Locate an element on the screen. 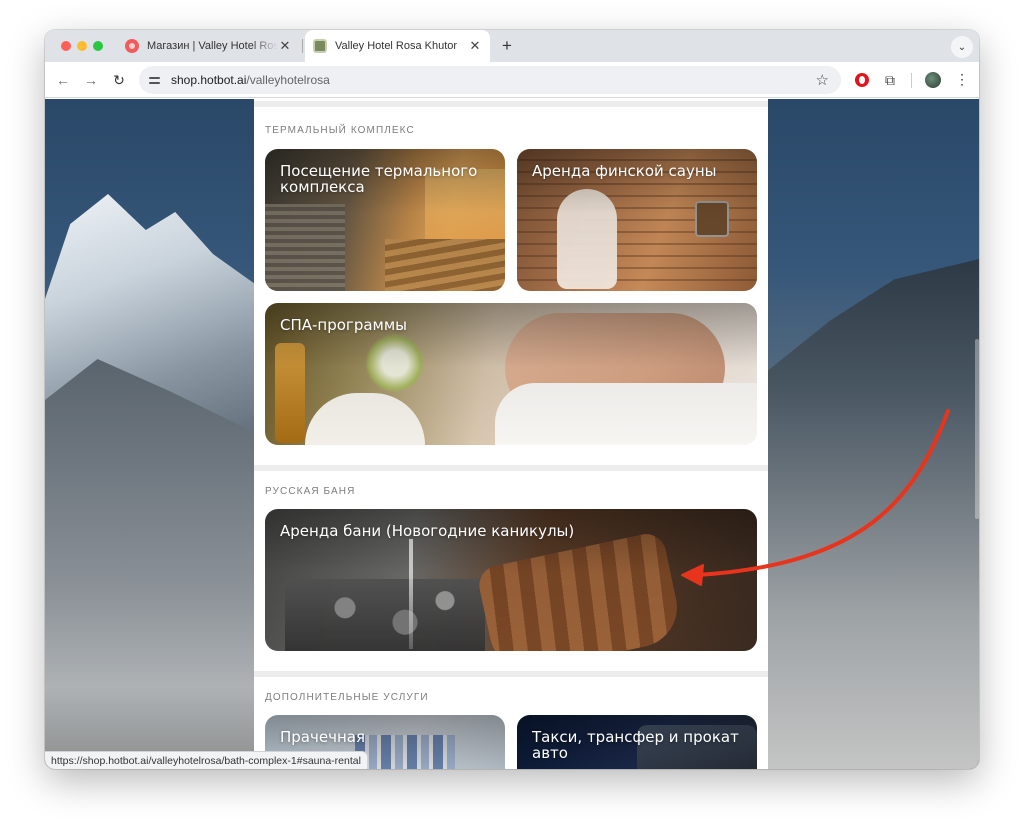 Image resolution: width=1024 pixels, height=827 pixels. url-text: shop.hotbot.ai/valleyhotelrosa is located at coordinates (250, 80).